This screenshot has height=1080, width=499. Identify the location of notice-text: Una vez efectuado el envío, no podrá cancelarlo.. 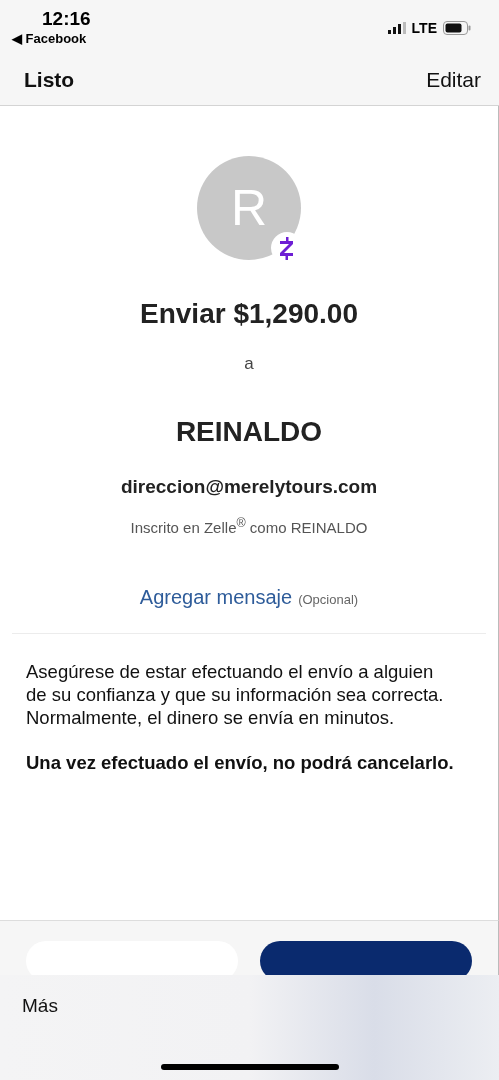
(240, 762).